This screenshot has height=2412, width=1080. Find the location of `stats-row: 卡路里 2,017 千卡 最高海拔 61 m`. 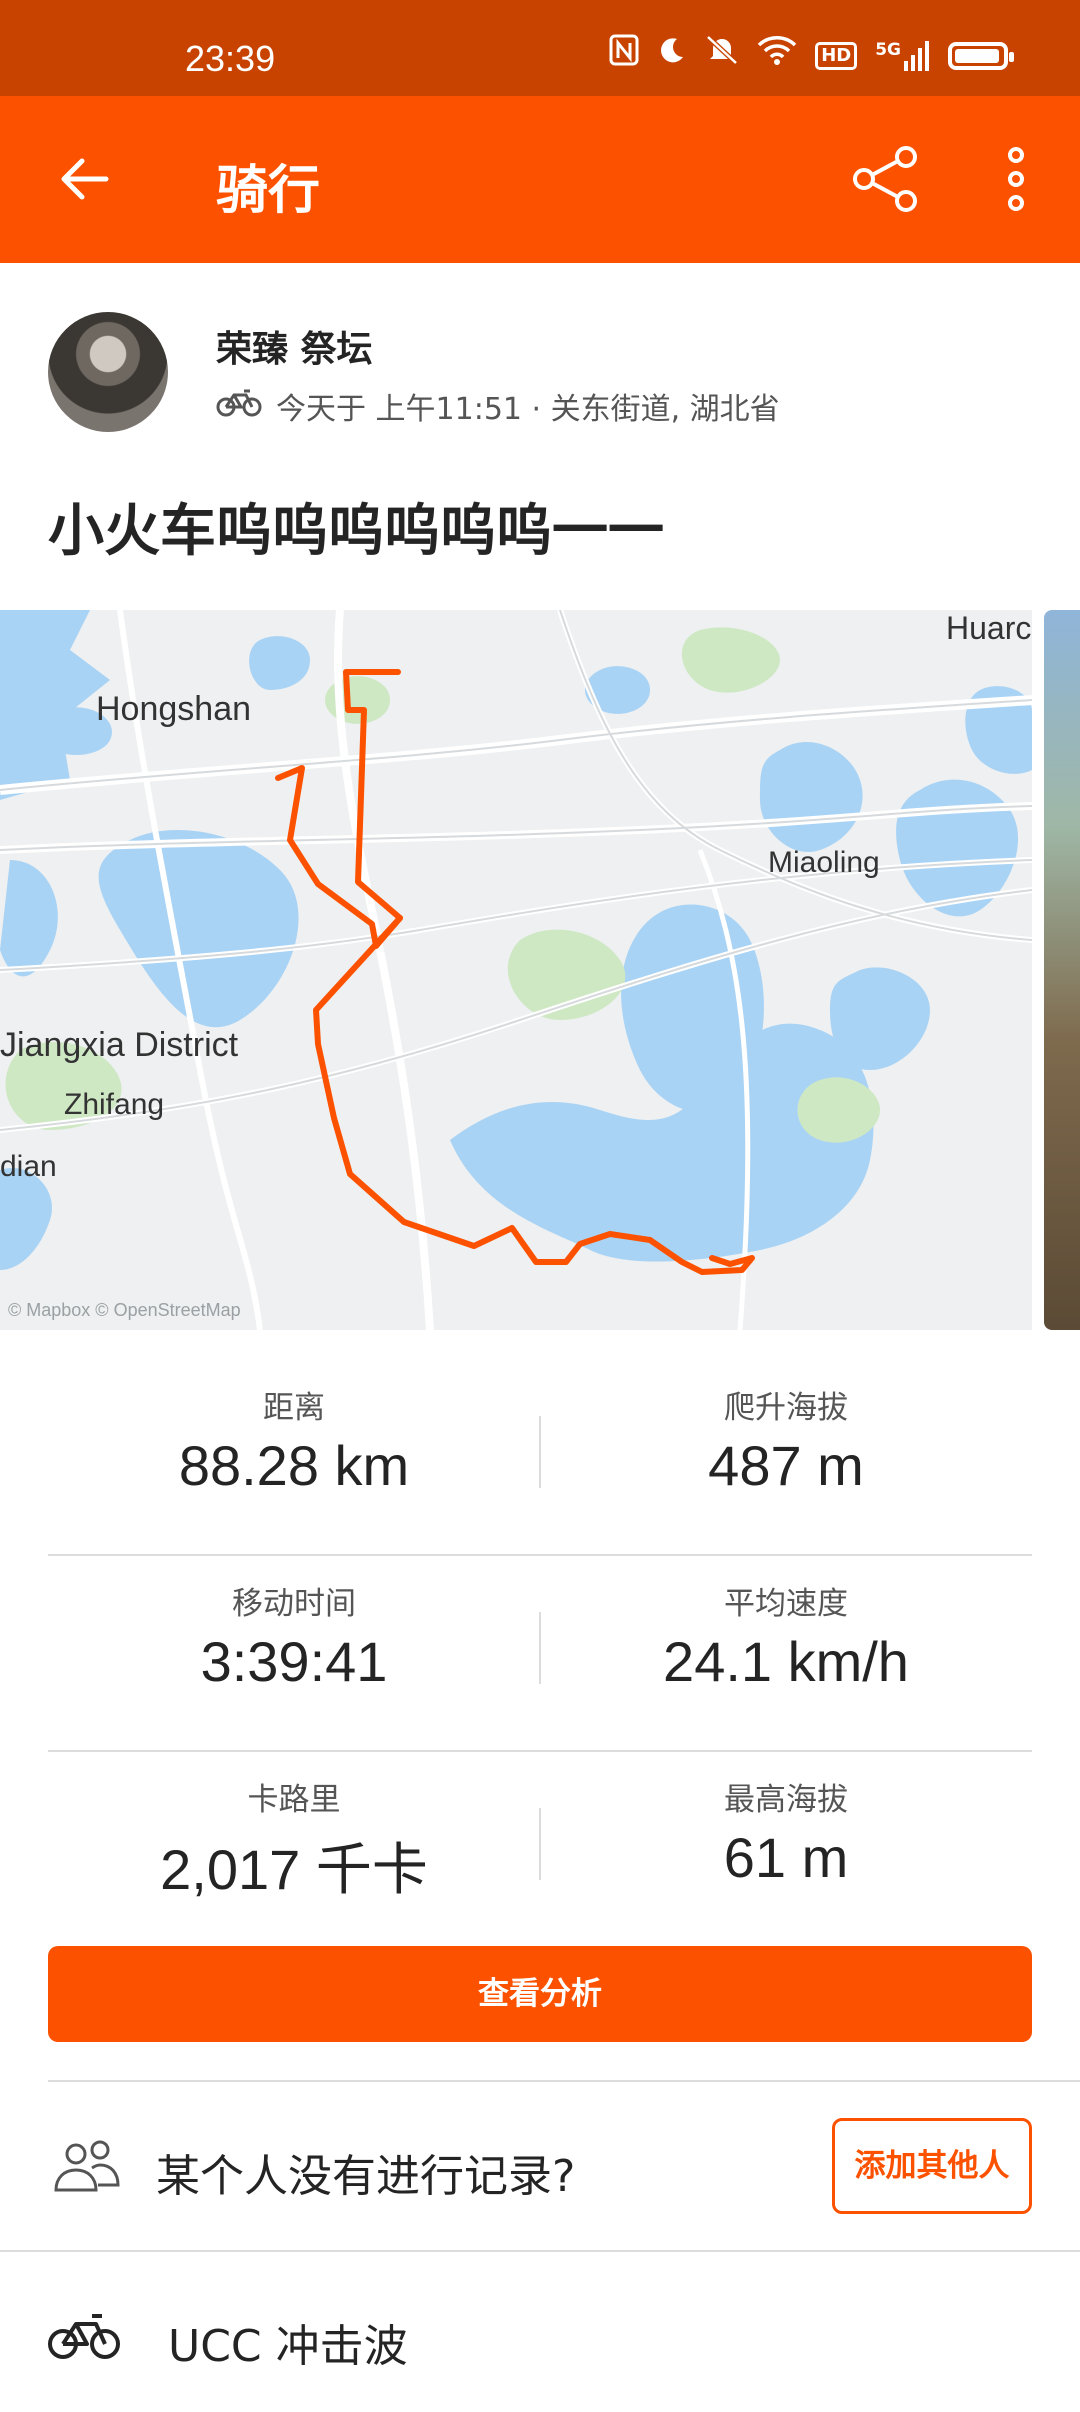

stats-row: 卡路里 2,017 千卡 最高海拔 61 m is located at coordinates (540, 1849).